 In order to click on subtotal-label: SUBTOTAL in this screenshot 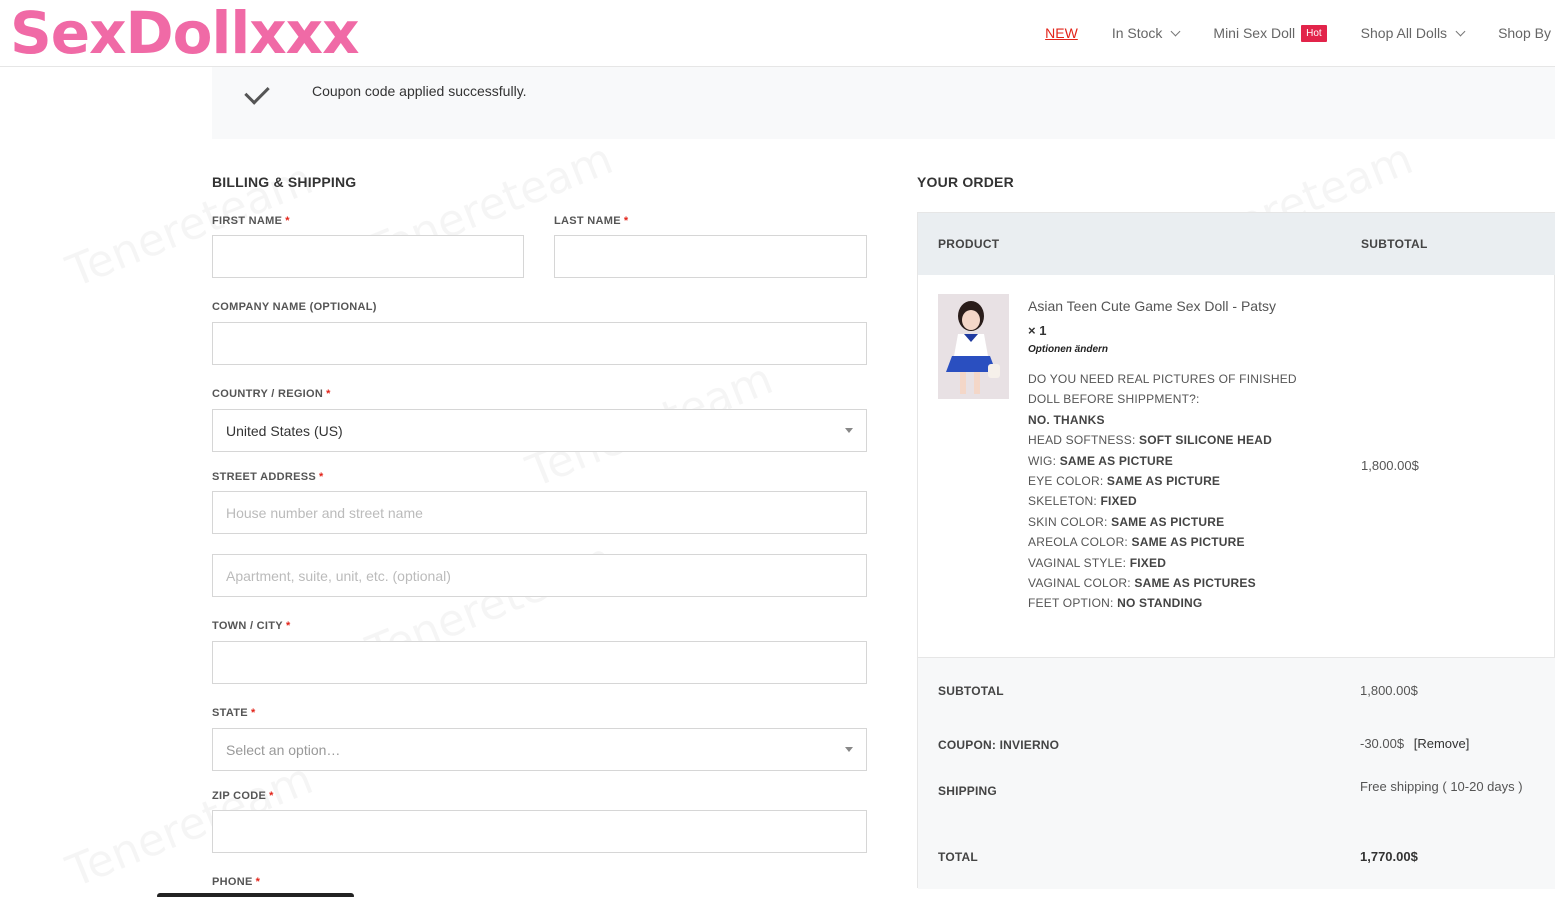, I will do `click(971, 691)`.